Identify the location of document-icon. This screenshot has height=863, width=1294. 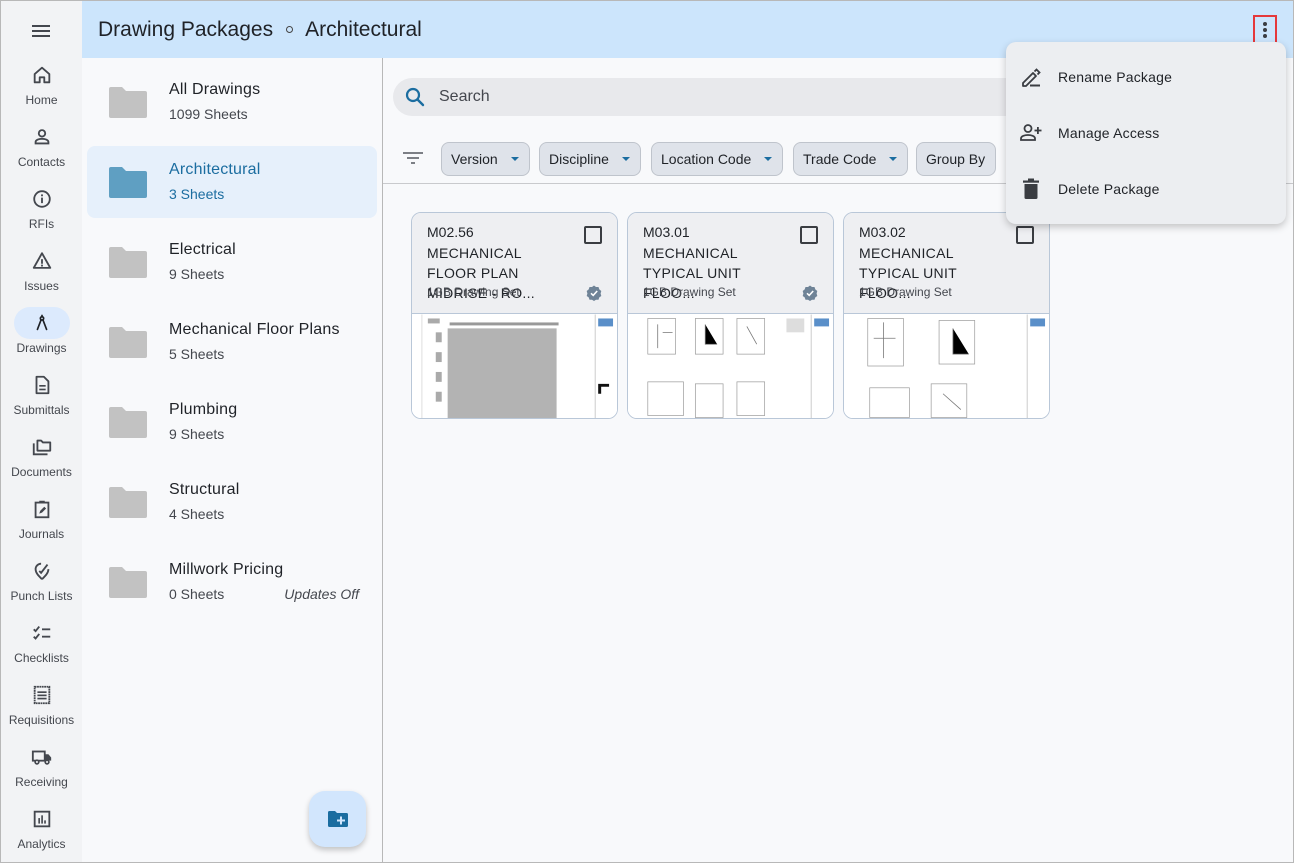
(42, 385).